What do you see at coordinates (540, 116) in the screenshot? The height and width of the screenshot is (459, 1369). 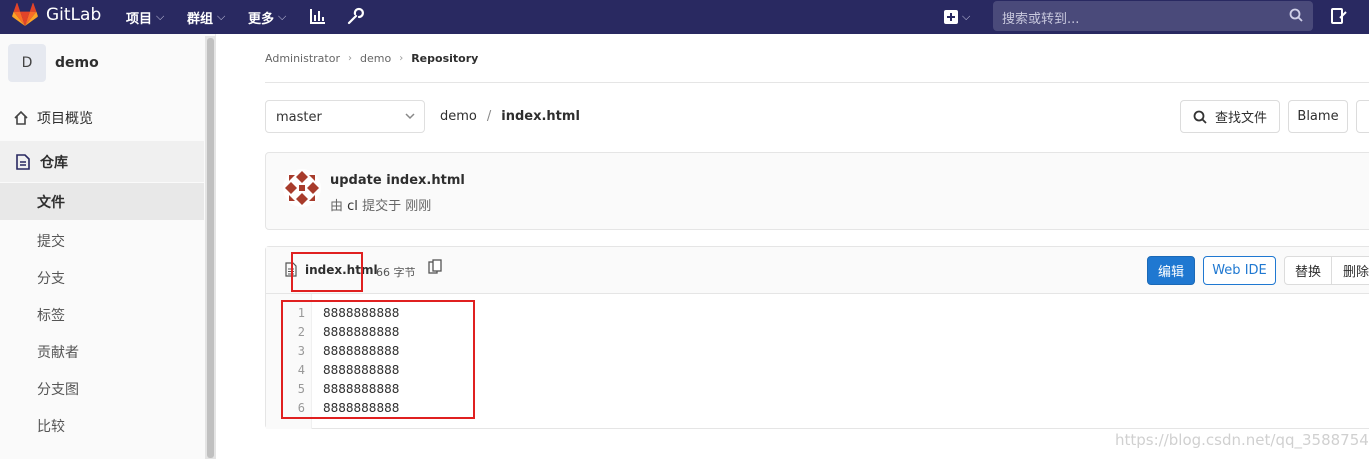 I see `path-file: index.html` at bounding box center [540, 116].